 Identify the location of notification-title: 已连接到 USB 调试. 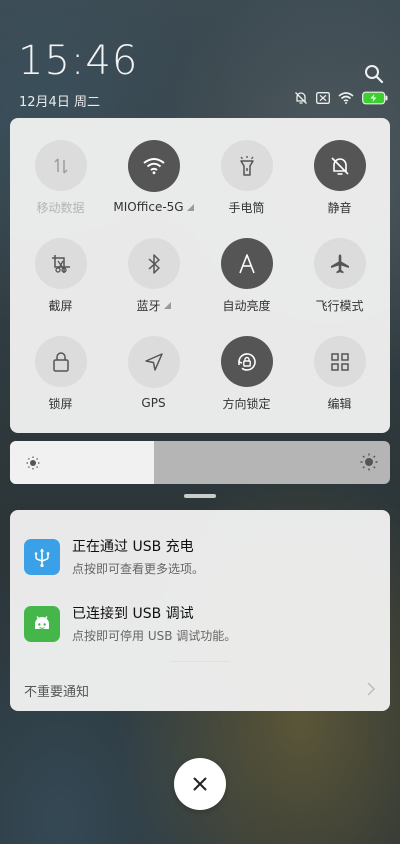
(133, 614).